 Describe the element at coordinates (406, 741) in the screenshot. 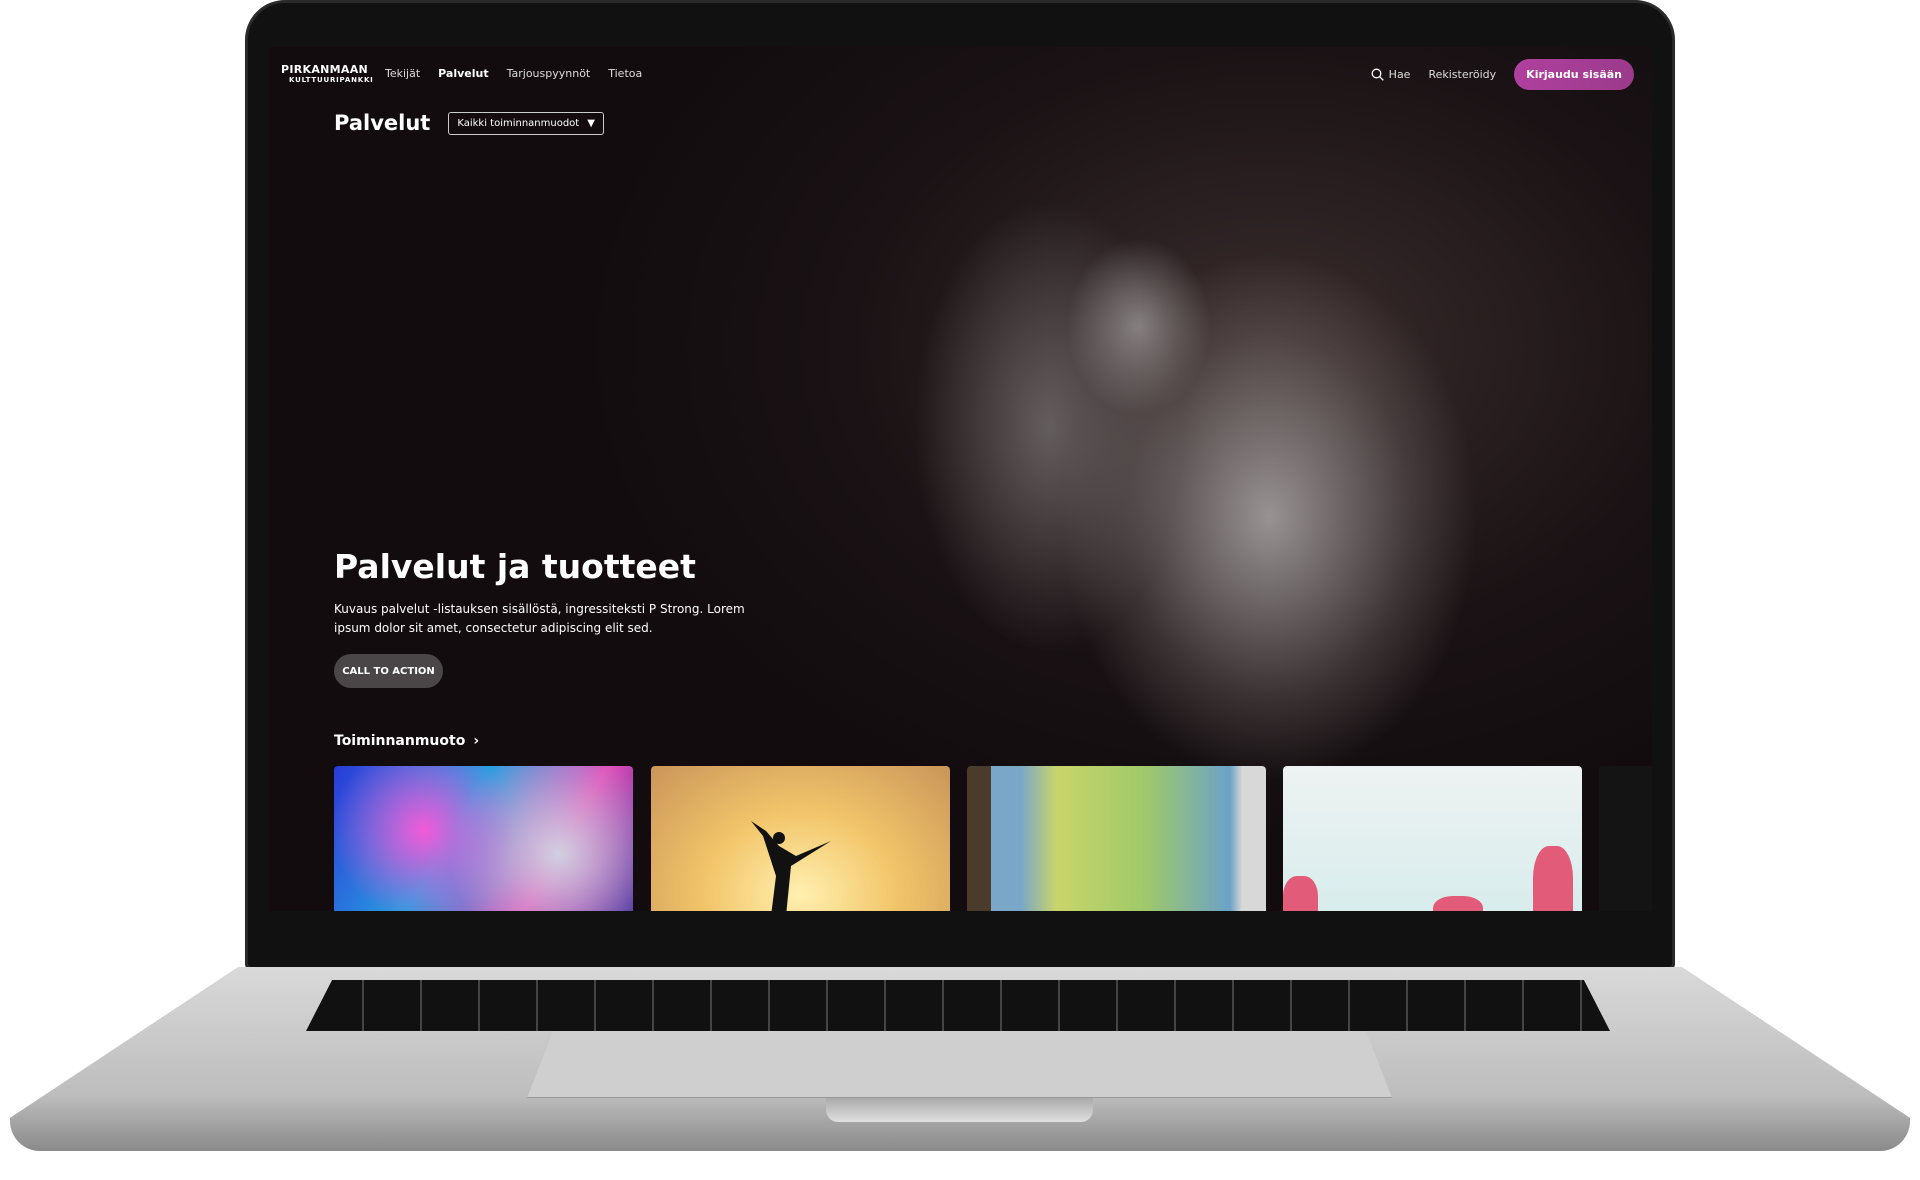

I see `section-link: Toiminnanmuoto ›` at that location.